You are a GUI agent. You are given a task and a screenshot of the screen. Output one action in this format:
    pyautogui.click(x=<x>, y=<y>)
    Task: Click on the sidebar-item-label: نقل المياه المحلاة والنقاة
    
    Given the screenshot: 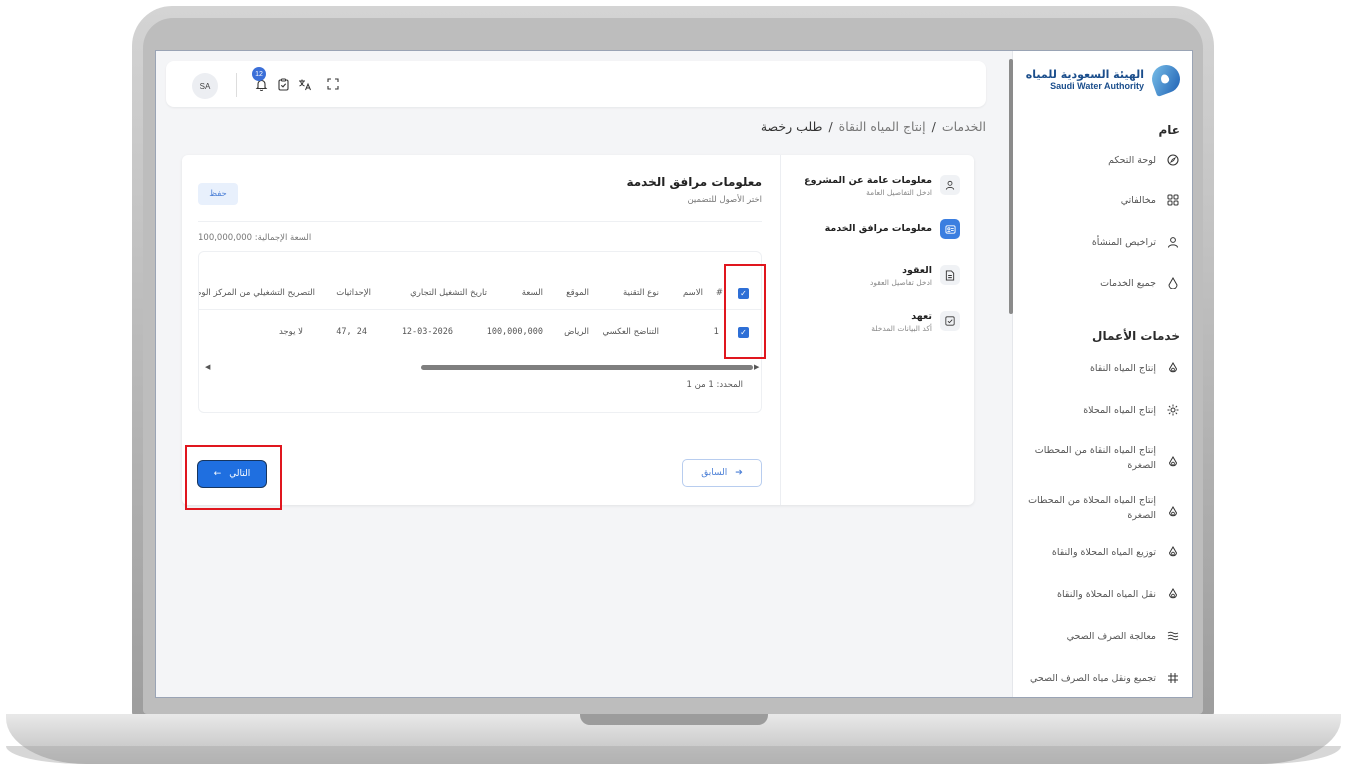 What is the action you would take?
    pyautogui.click(x=1106, y=594)
    